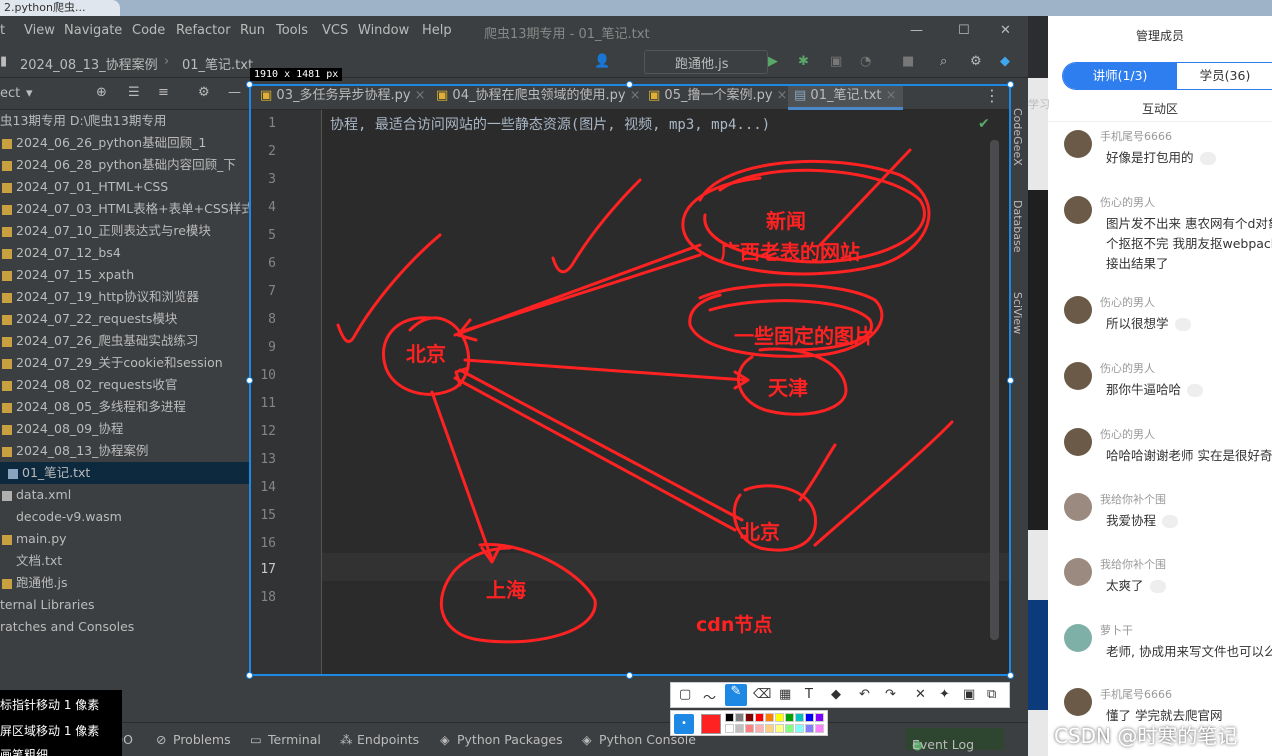 This screenshot has height=756, width=1272. Describe the element at coordinates (125, 517) in the screenshot. I see `tree-item: decode-v9.wasm` at that location.